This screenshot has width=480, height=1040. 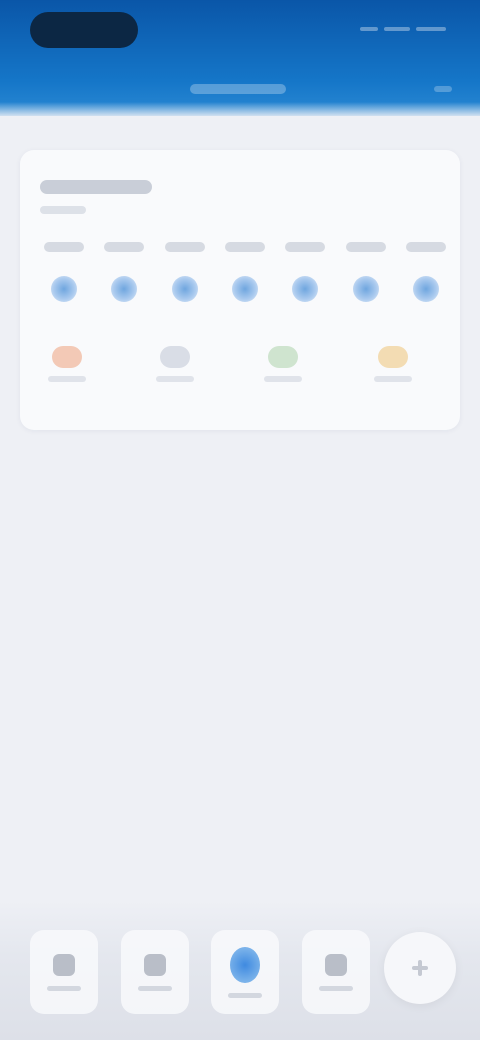 What do you see at coordinates (245, 964) in the screenshot?
I see `location-icon` at bounding box center [245, 964].